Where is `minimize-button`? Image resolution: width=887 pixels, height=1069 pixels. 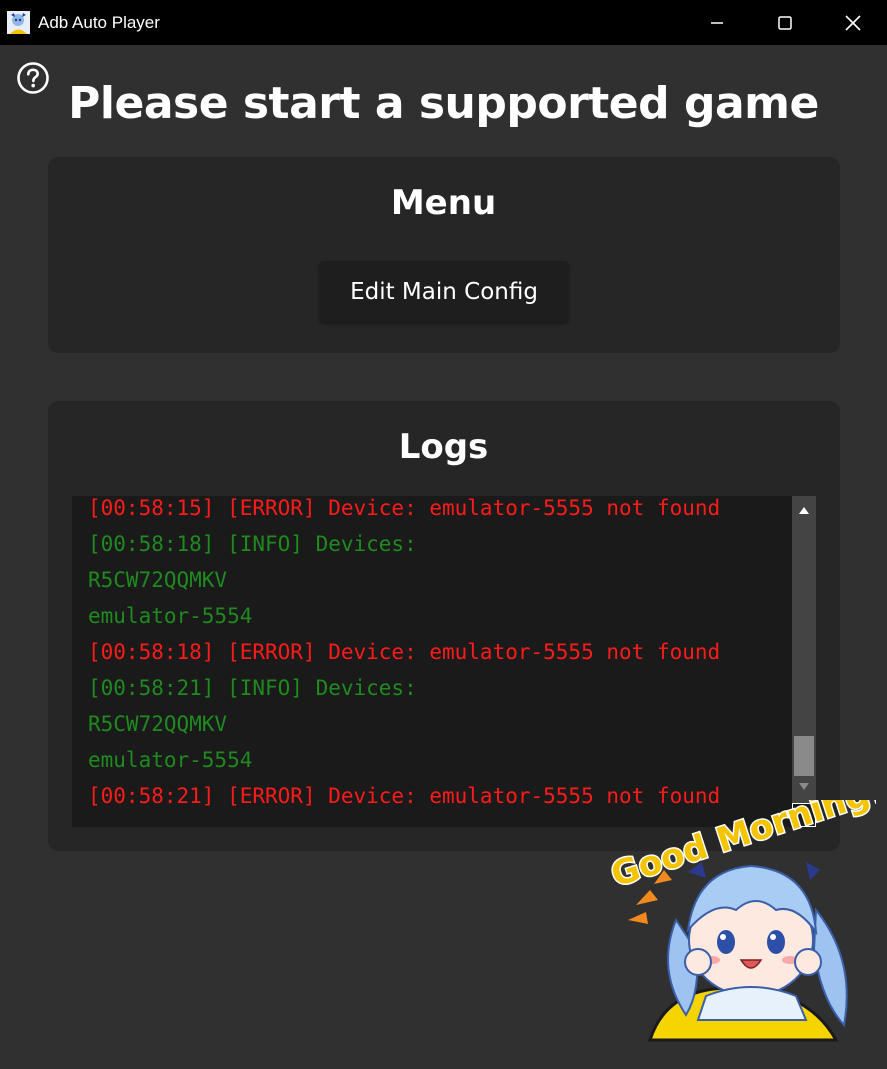 minimize-button is located at coordinates (717, 22).